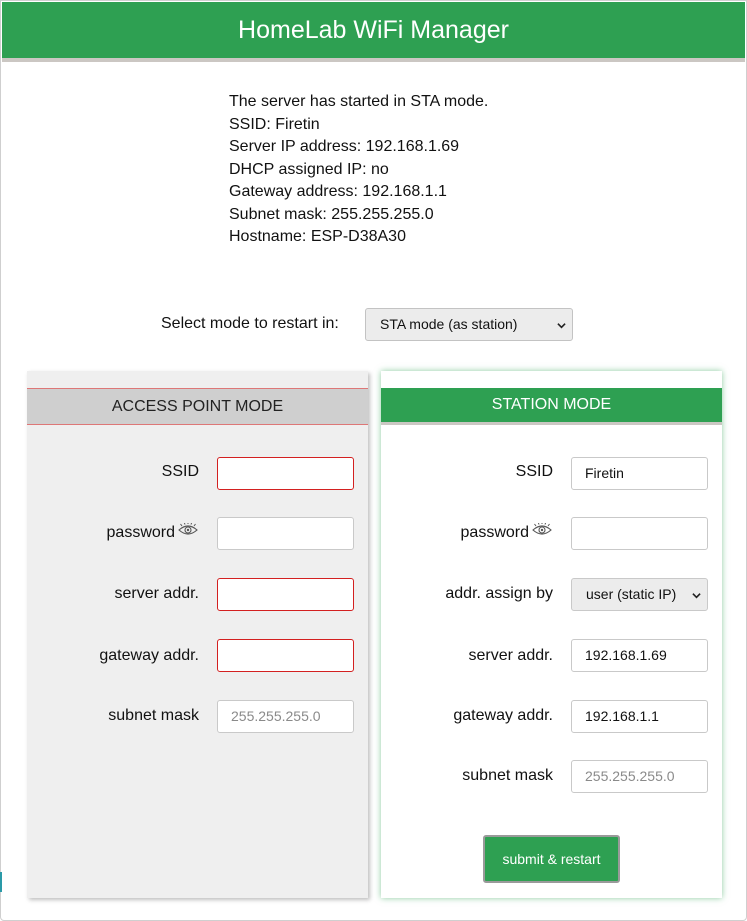 This screenshot has width=747, height=921. What do you see at coordinates (499, 593) in the screenshot?
I see `sta-addr-assign-label: addr. assign by` at bounding box center [499, 593].